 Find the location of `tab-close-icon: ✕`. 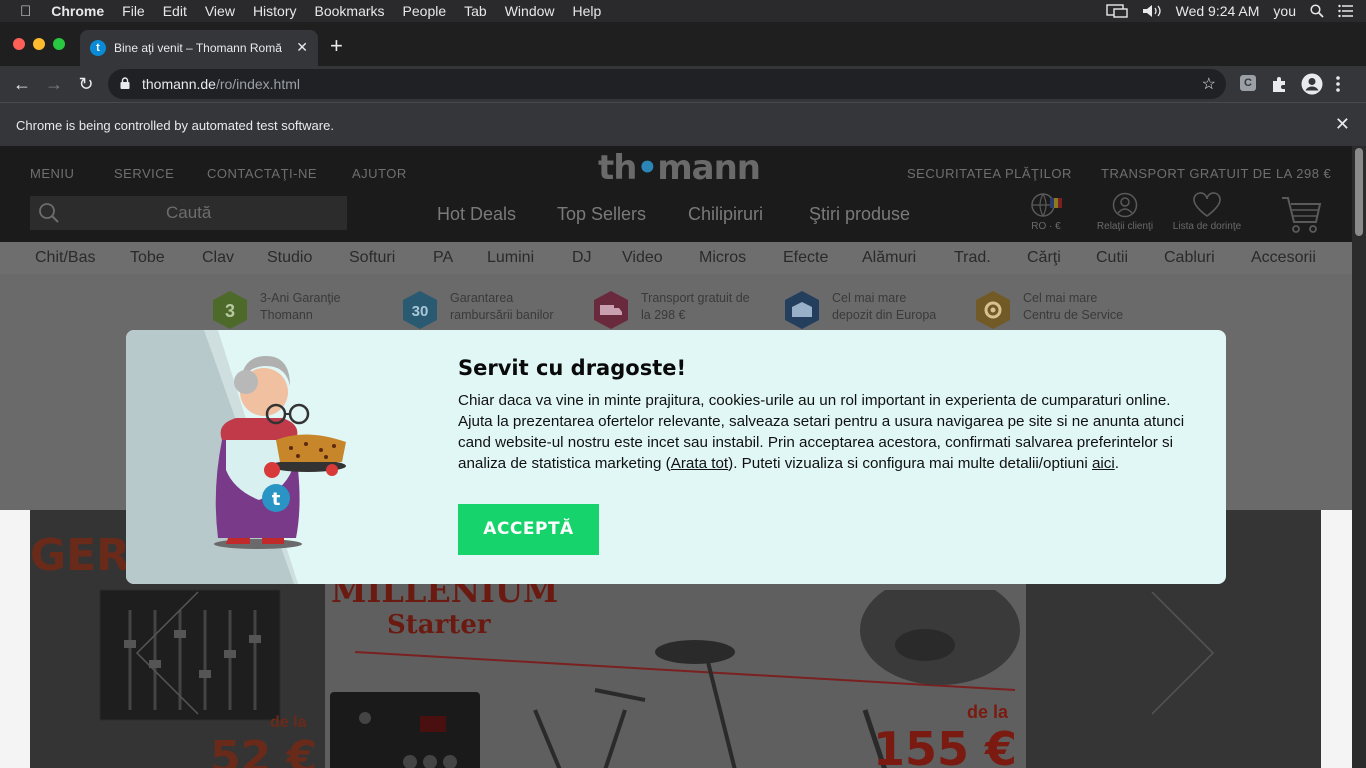

tab-close-icon: ✕ is located at coordinates (302, 47).